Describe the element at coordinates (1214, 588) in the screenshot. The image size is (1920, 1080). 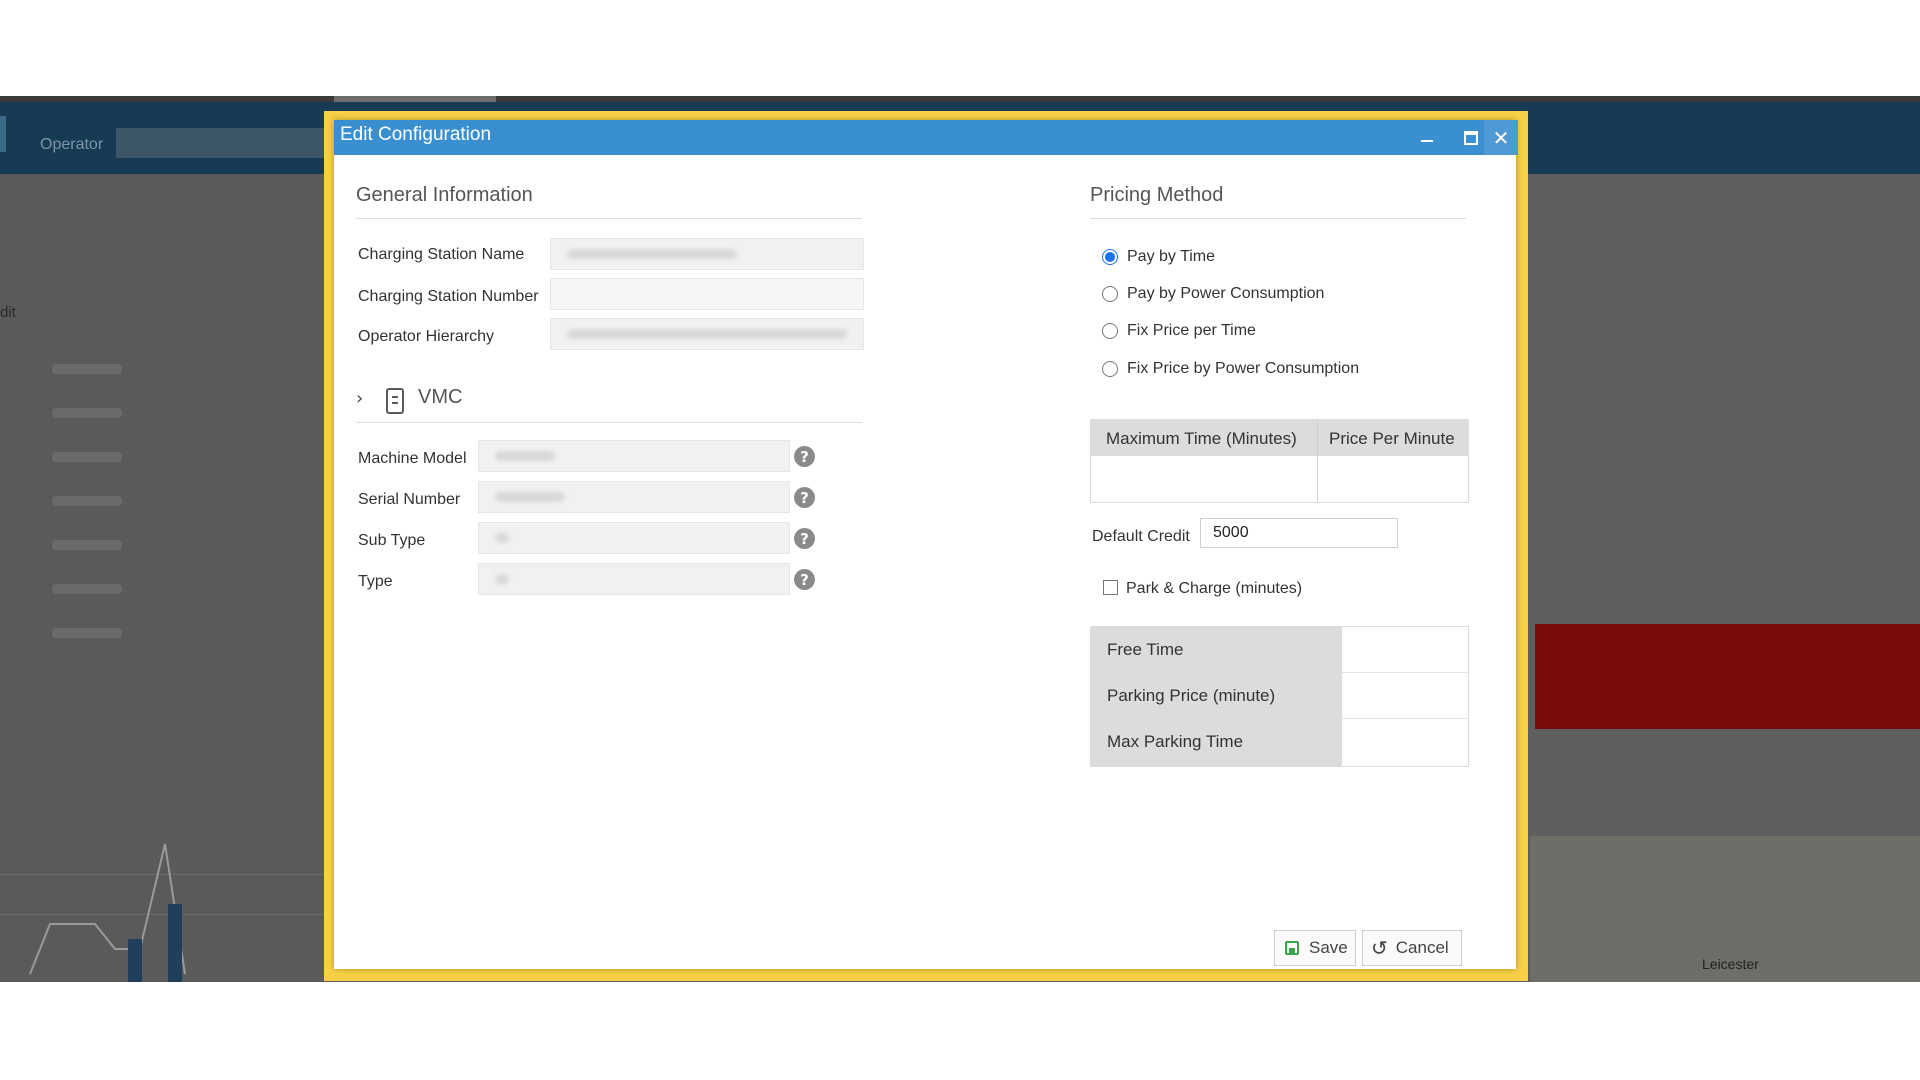
I see `park-and-charge-label: Park & Charge (minutes)` at that location.